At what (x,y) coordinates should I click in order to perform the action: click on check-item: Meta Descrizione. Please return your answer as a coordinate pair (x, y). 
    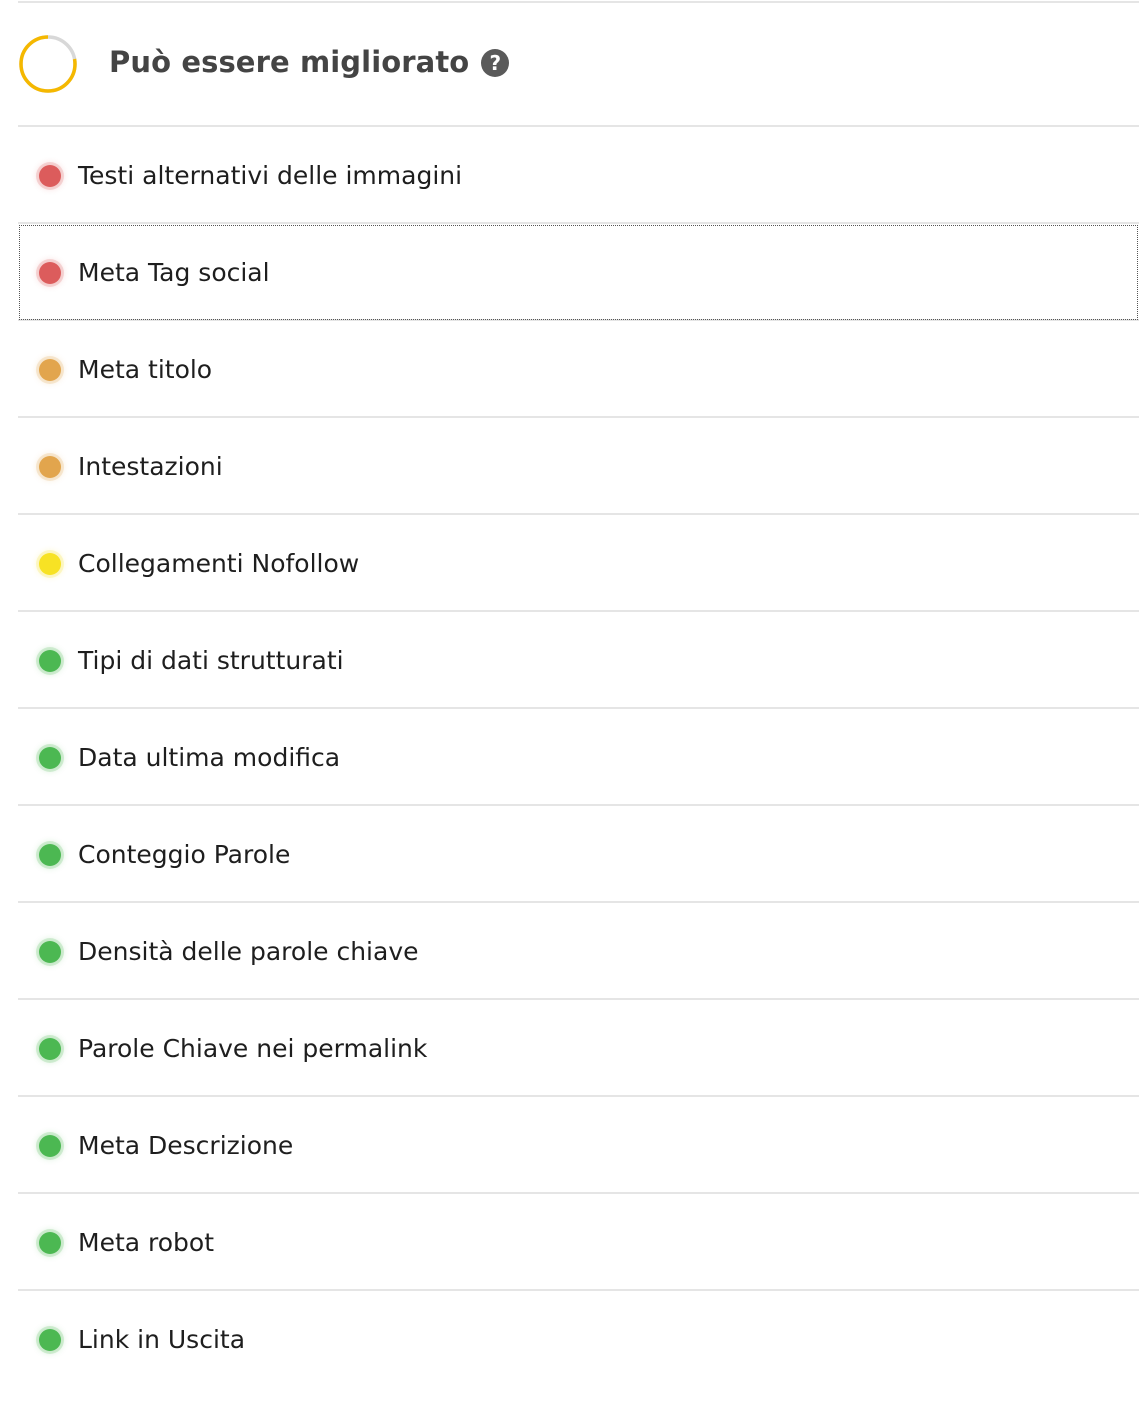
    Looking at the image, I should click on (578, 1145).